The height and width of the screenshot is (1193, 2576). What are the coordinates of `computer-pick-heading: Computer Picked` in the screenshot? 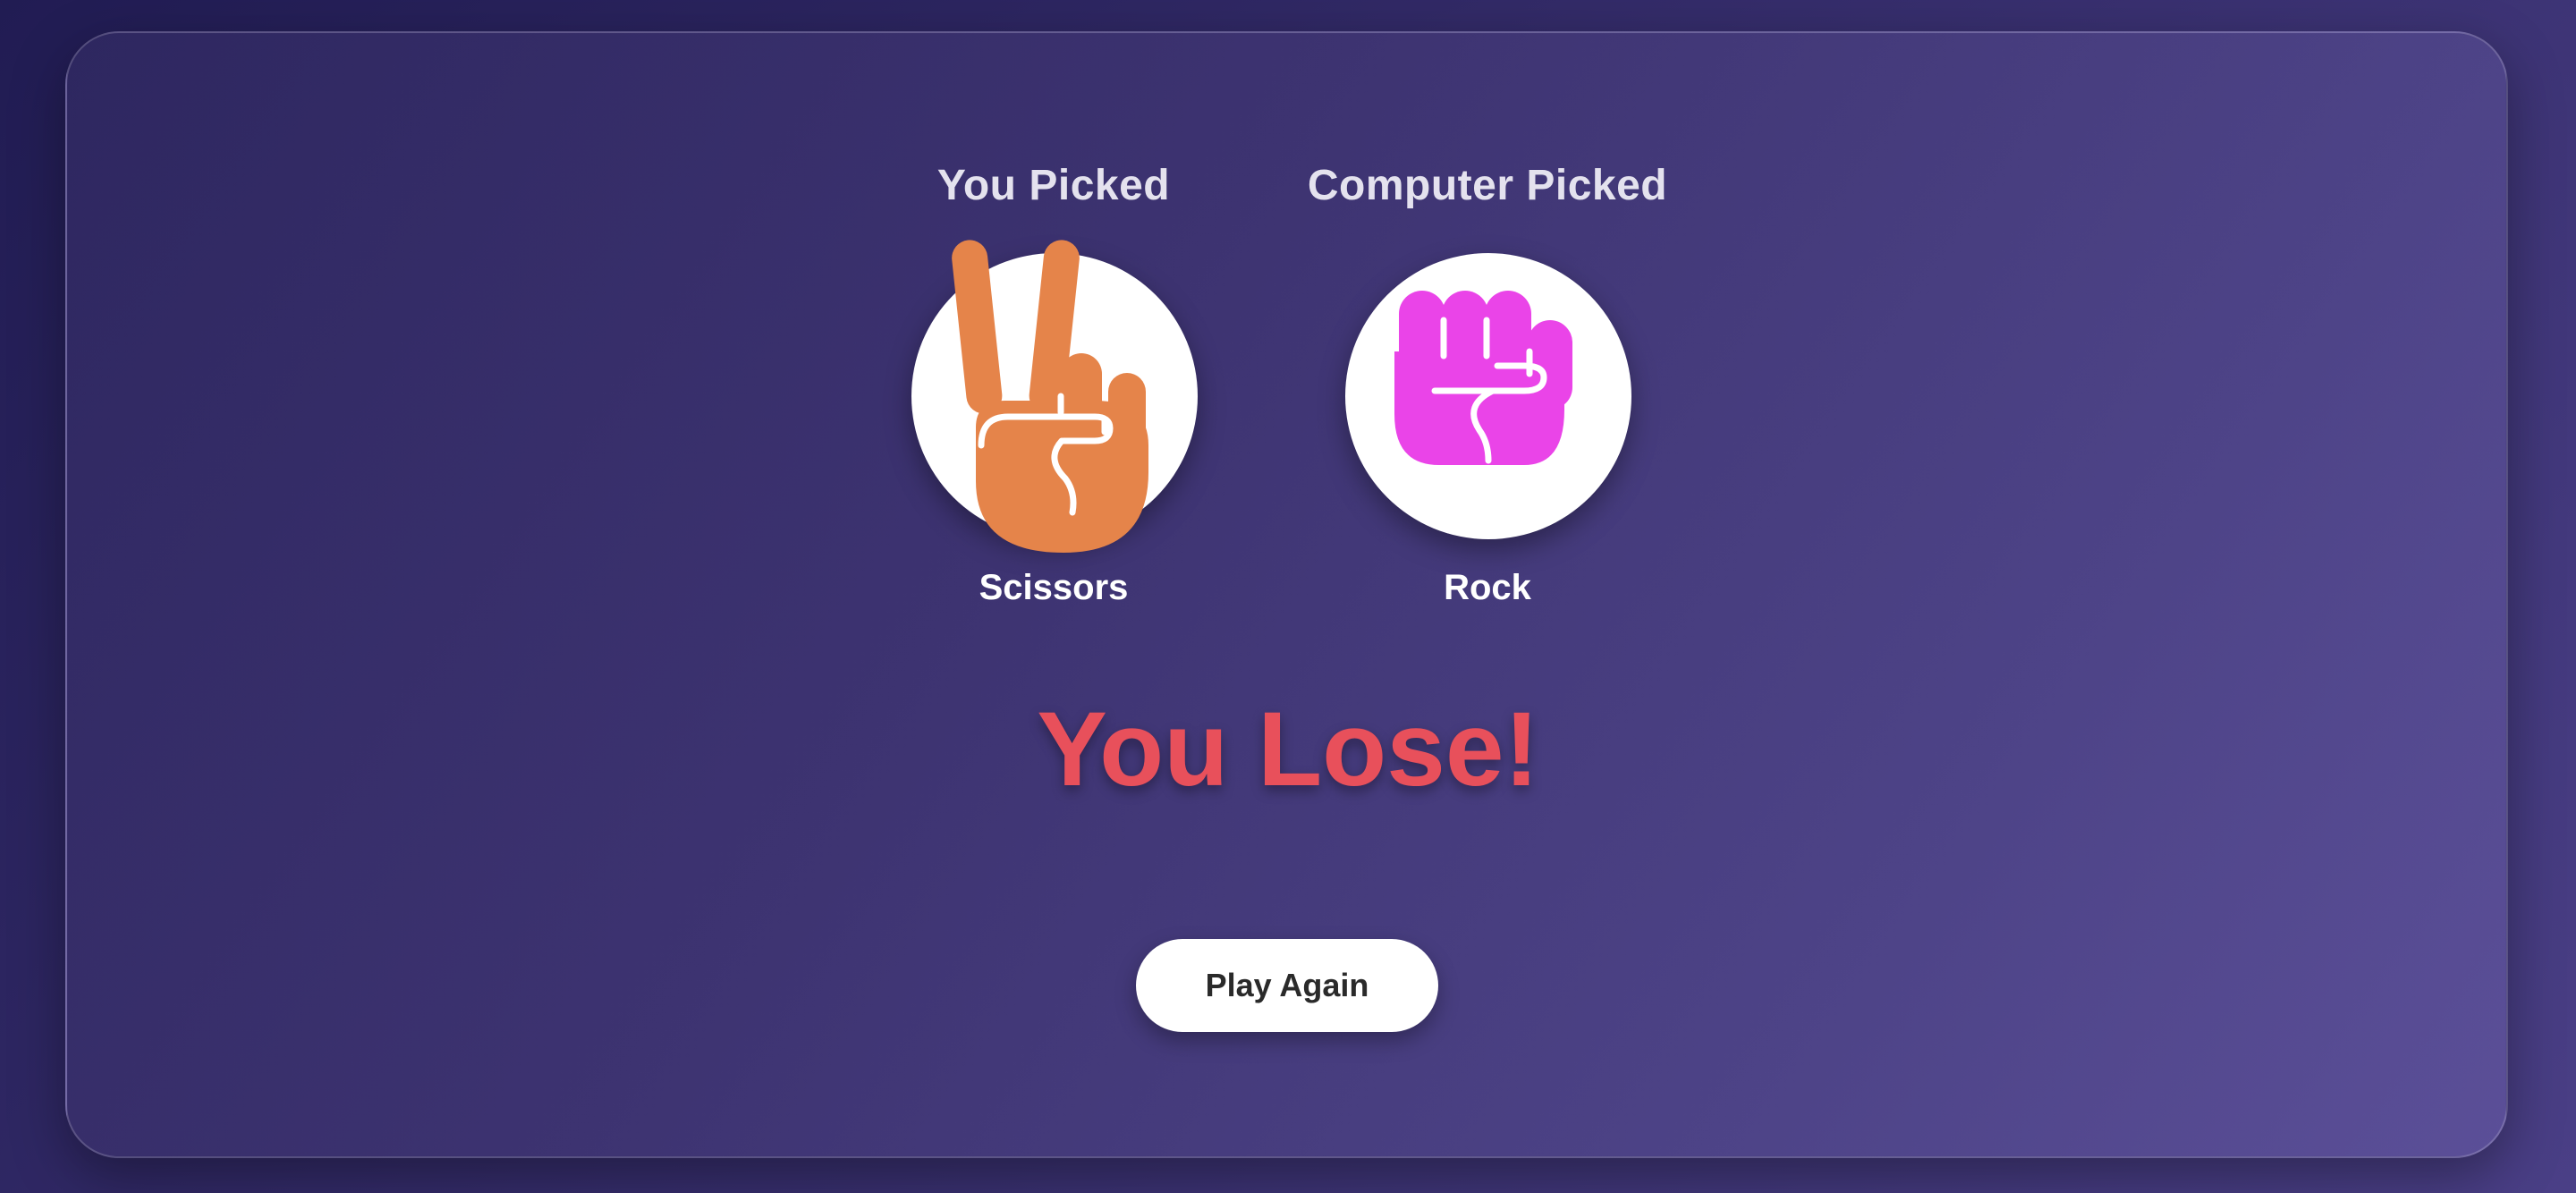 It's located at (1487, 185).